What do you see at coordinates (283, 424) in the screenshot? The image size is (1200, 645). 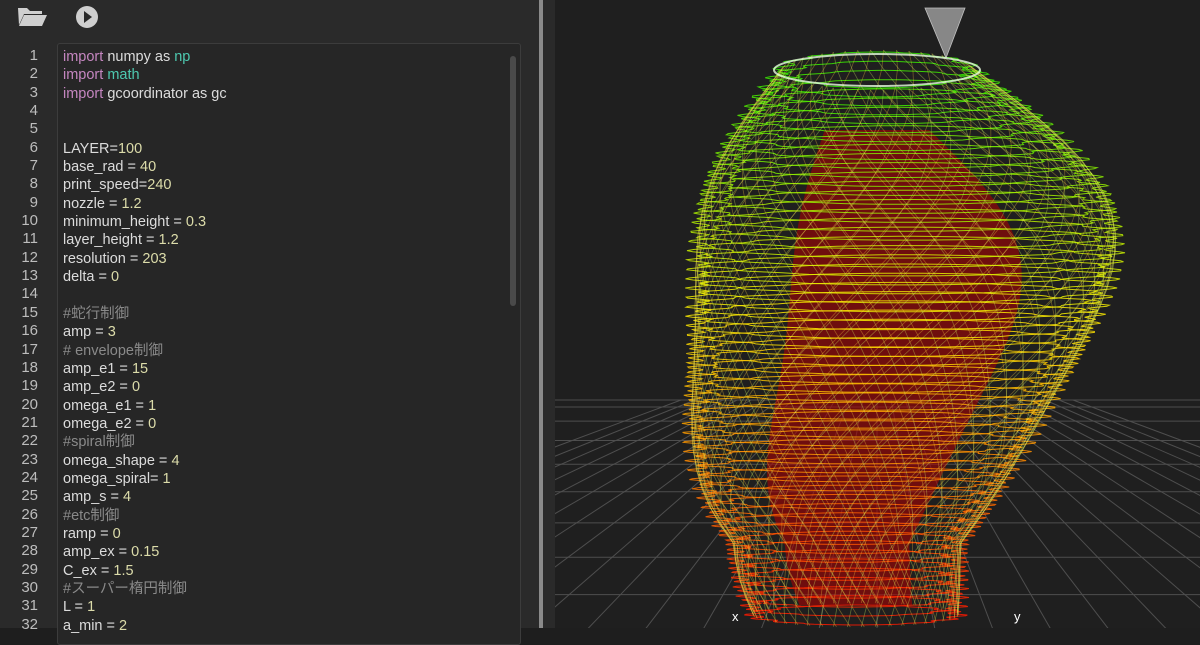 I see `code-line: omega_e2 = 0` at bounding box center [283, 424].